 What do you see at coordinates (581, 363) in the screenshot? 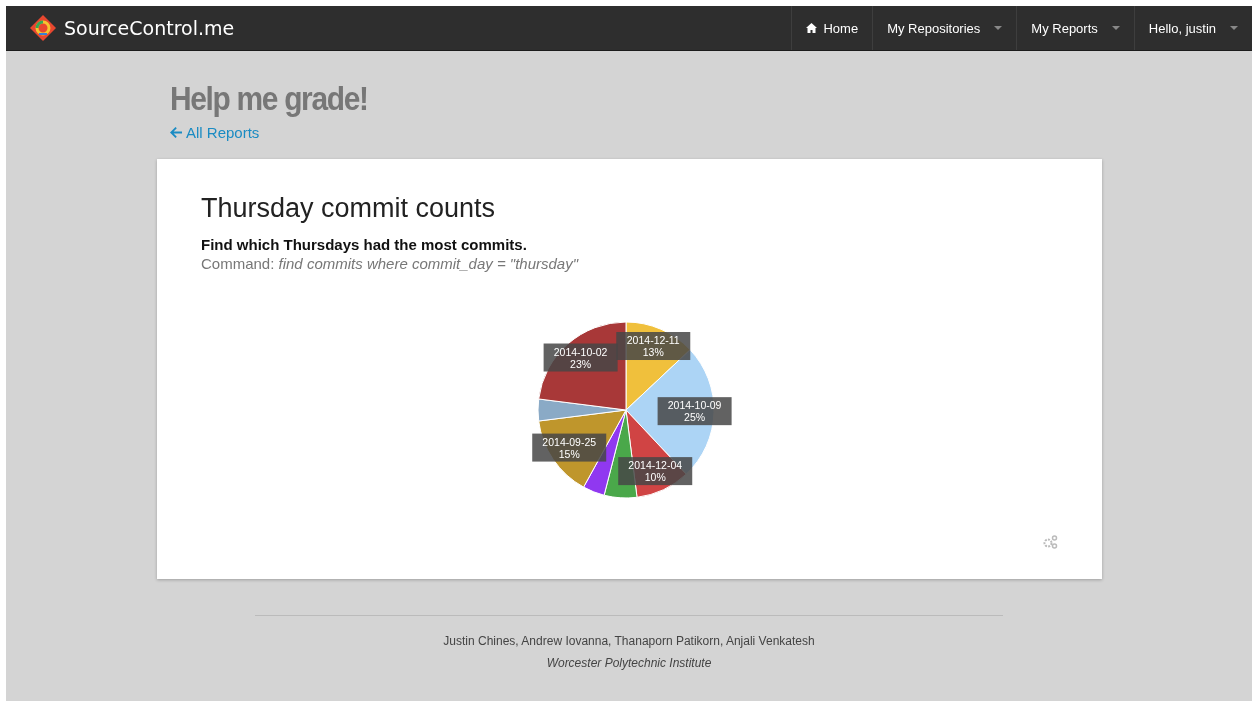
I see `slice-percent: 23%` at bounding box center [581, 363].